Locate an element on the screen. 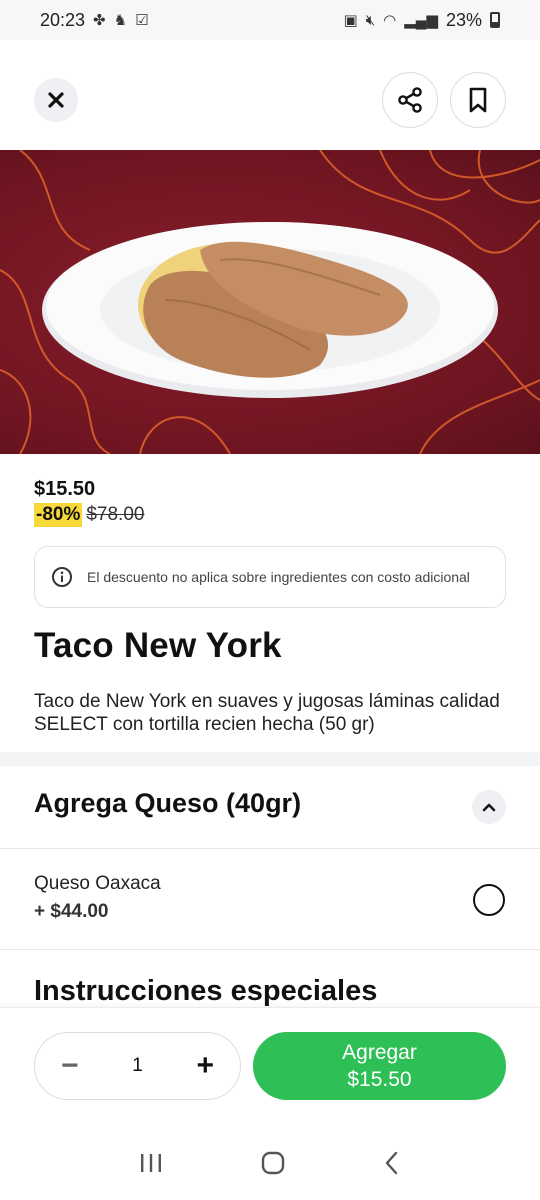 The image size is (540, 1200). discount-row: -80% $78.00 is located at coordinates (89, 515).